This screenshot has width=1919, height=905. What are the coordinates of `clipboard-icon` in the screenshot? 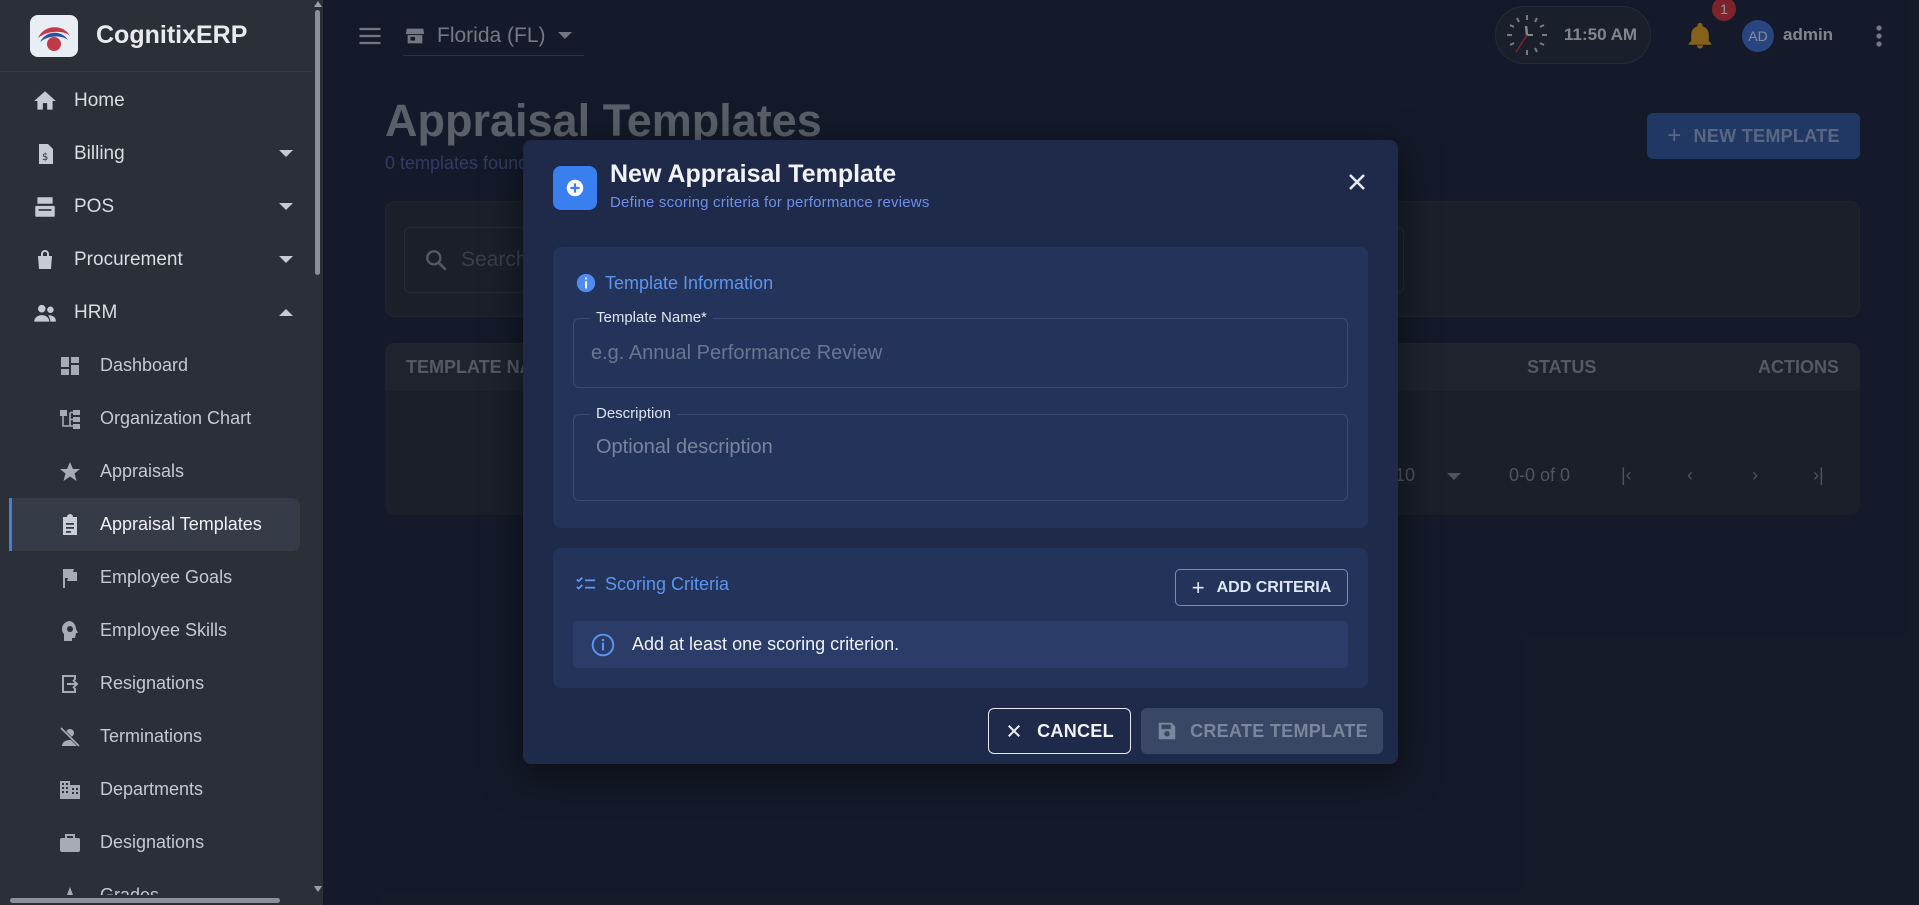 It's located at (70, 525).